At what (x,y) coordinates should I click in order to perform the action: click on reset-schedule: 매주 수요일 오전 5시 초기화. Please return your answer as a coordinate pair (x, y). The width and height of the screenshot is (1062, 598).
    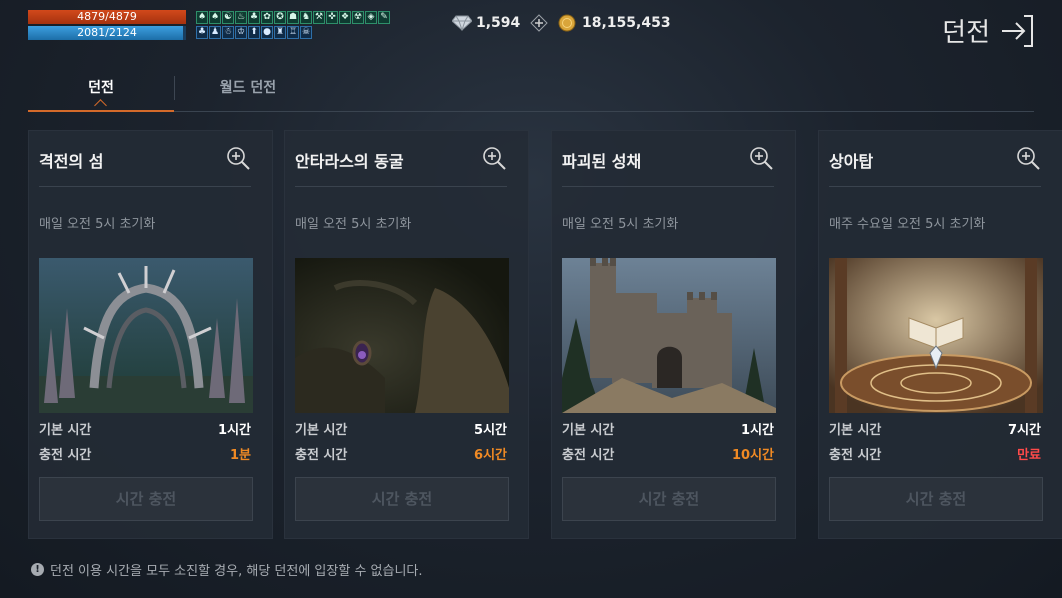
    Looking at the image, I should click on (907, 224).